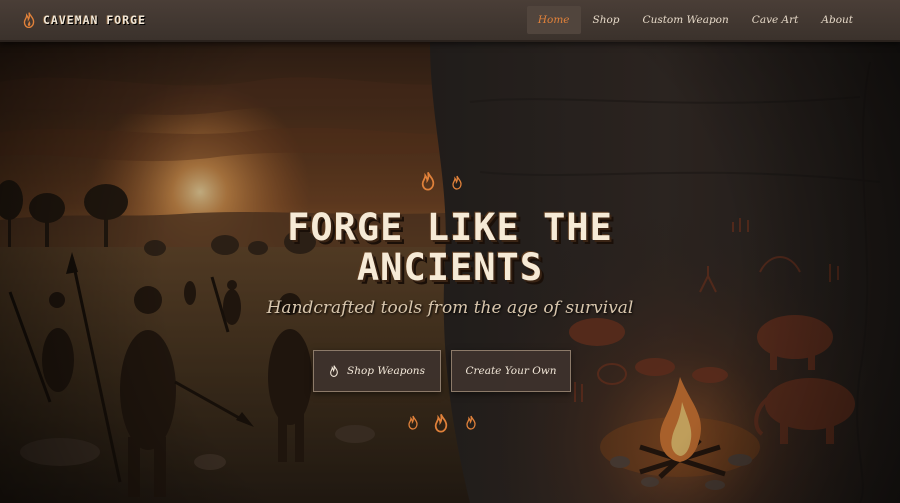 The width and height of the screenshot is (900, 503). I want to click on create-your-own-button: Create Your Own, so click(511, 371).